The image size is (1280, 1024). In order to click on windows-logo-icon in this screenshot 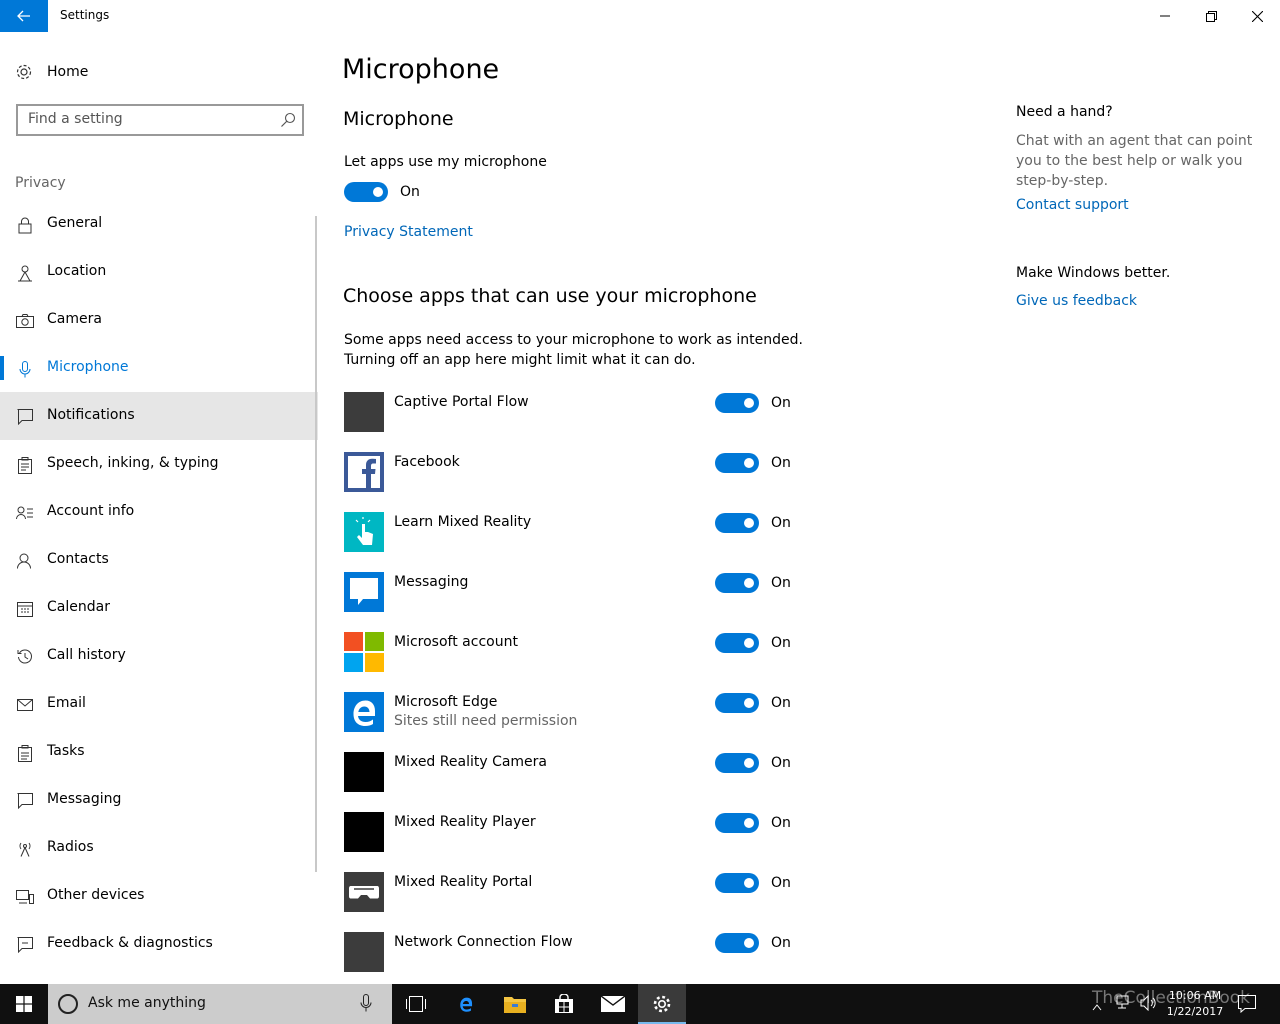, I will do `click(24, 1004)`.